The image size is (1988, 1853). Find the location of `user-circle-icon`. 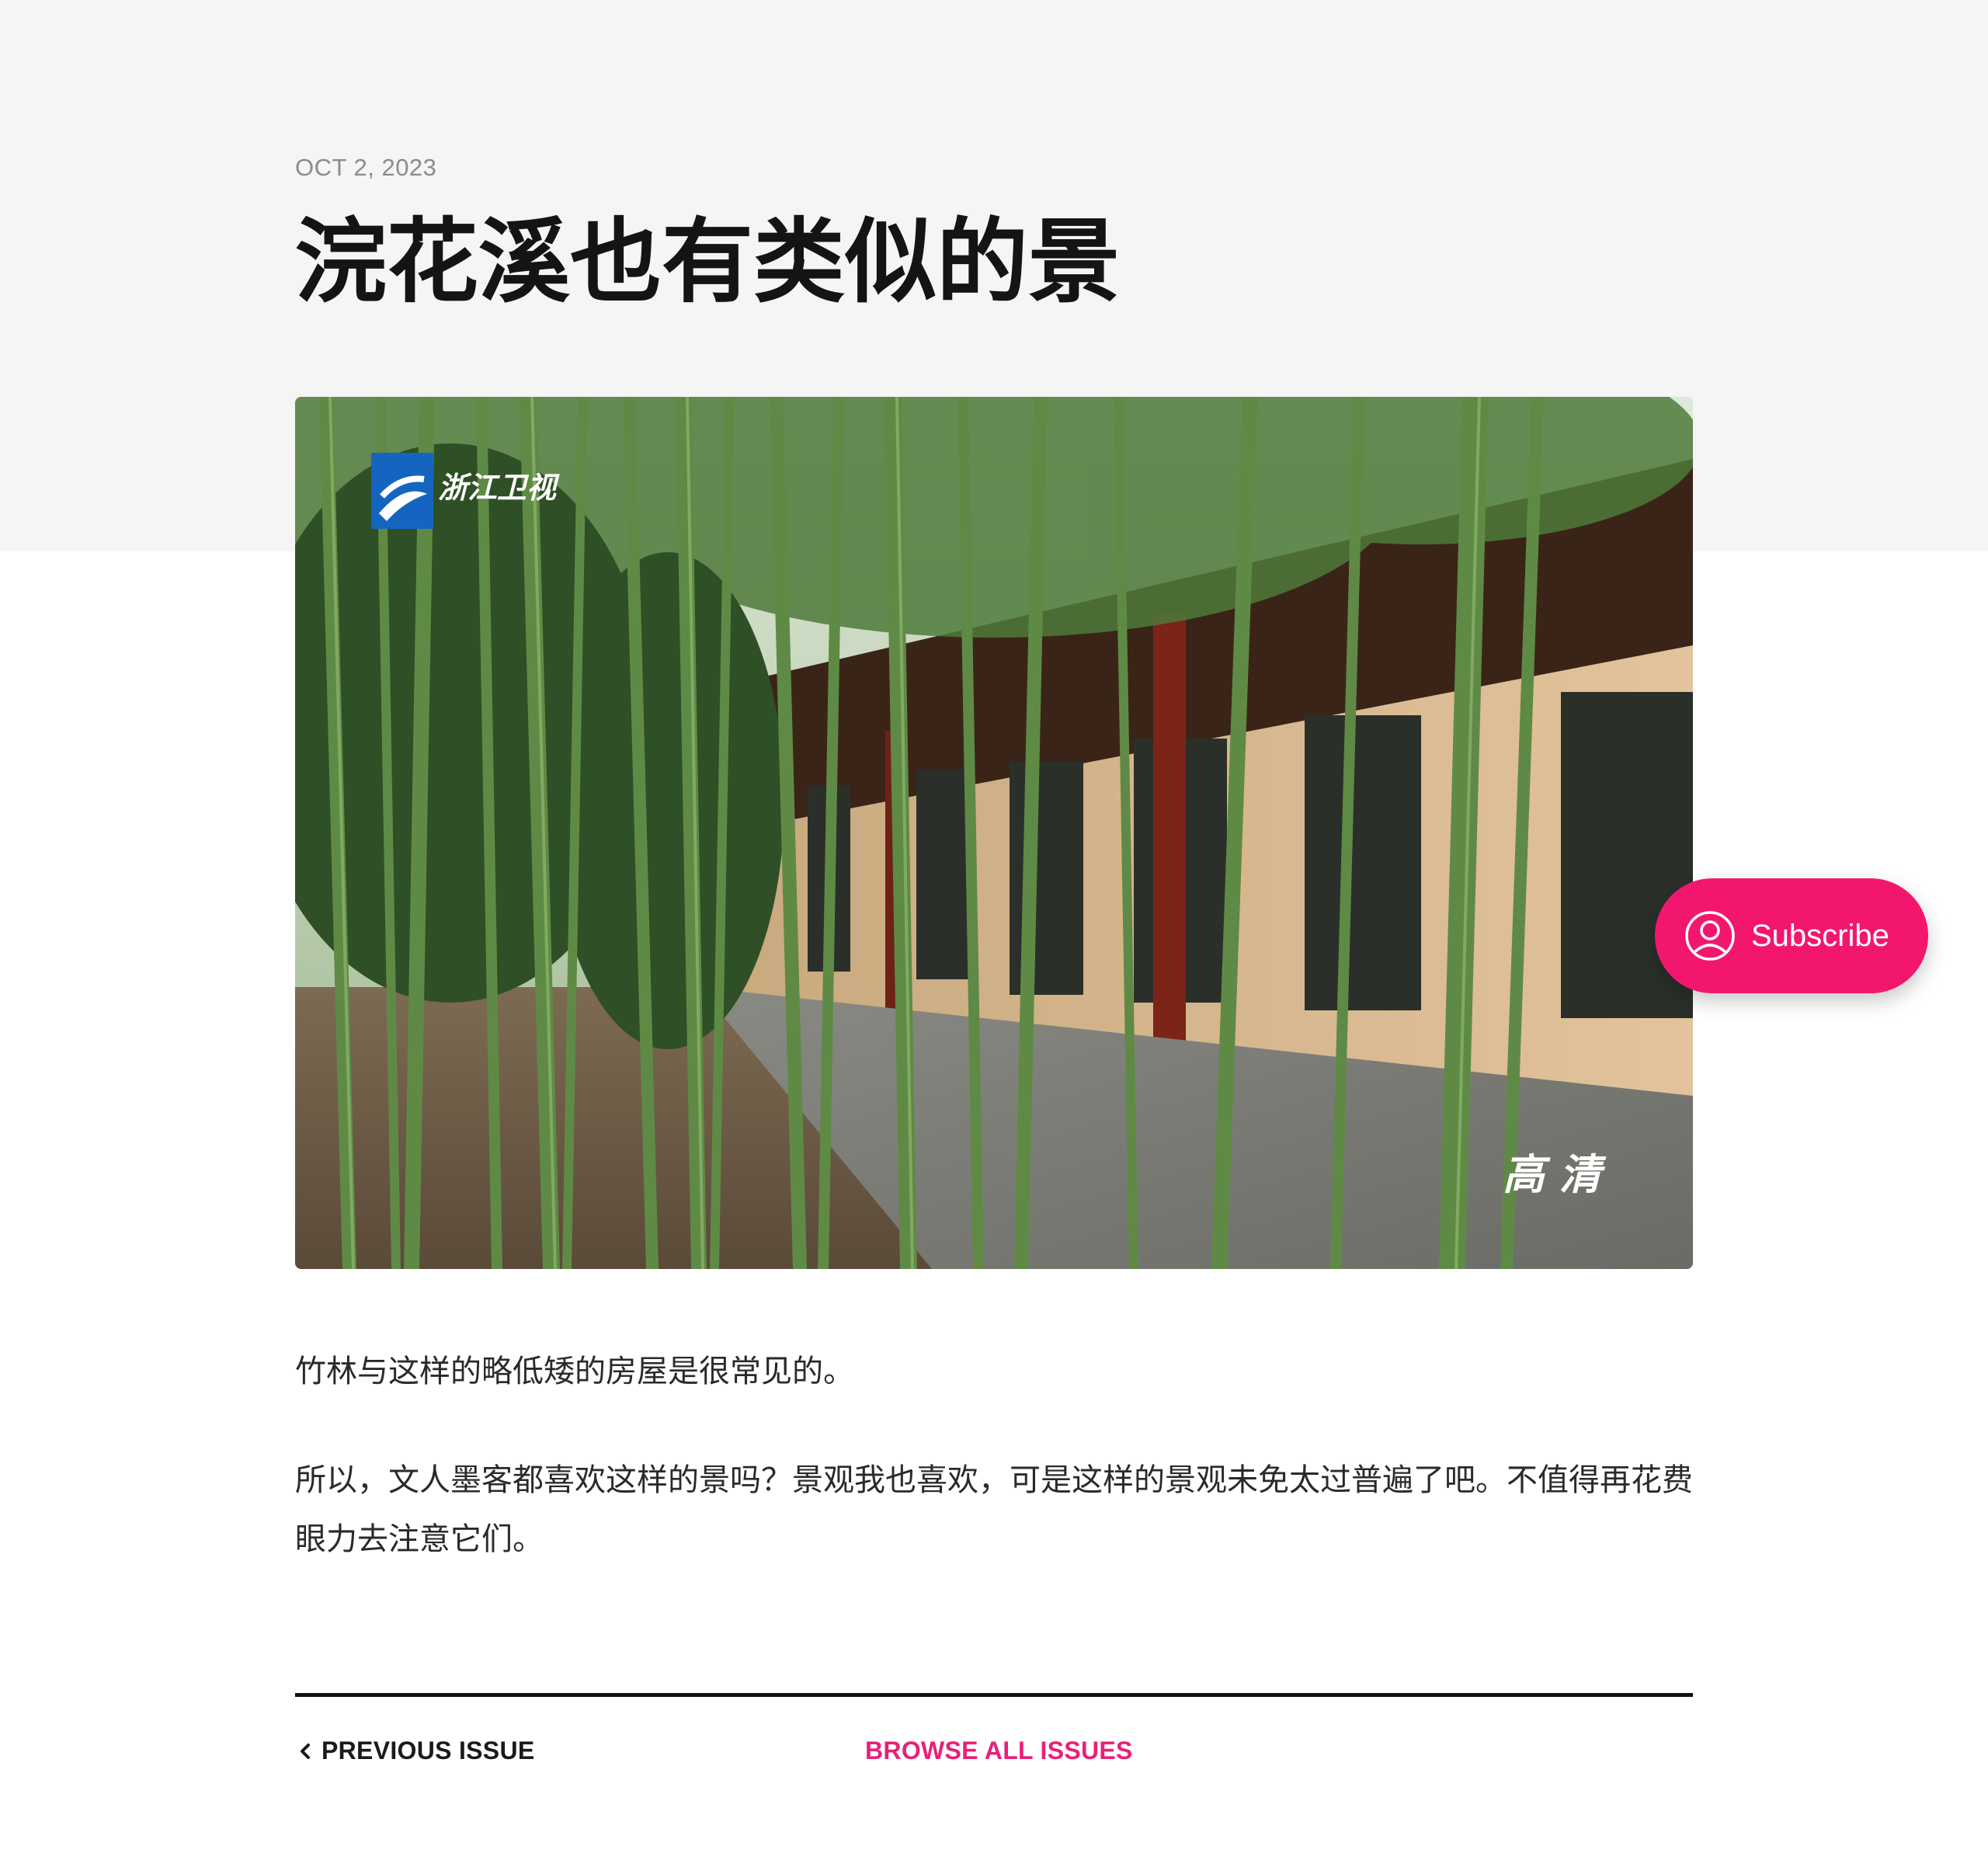

user-circle-icon is located at coordinates (1710, 936).